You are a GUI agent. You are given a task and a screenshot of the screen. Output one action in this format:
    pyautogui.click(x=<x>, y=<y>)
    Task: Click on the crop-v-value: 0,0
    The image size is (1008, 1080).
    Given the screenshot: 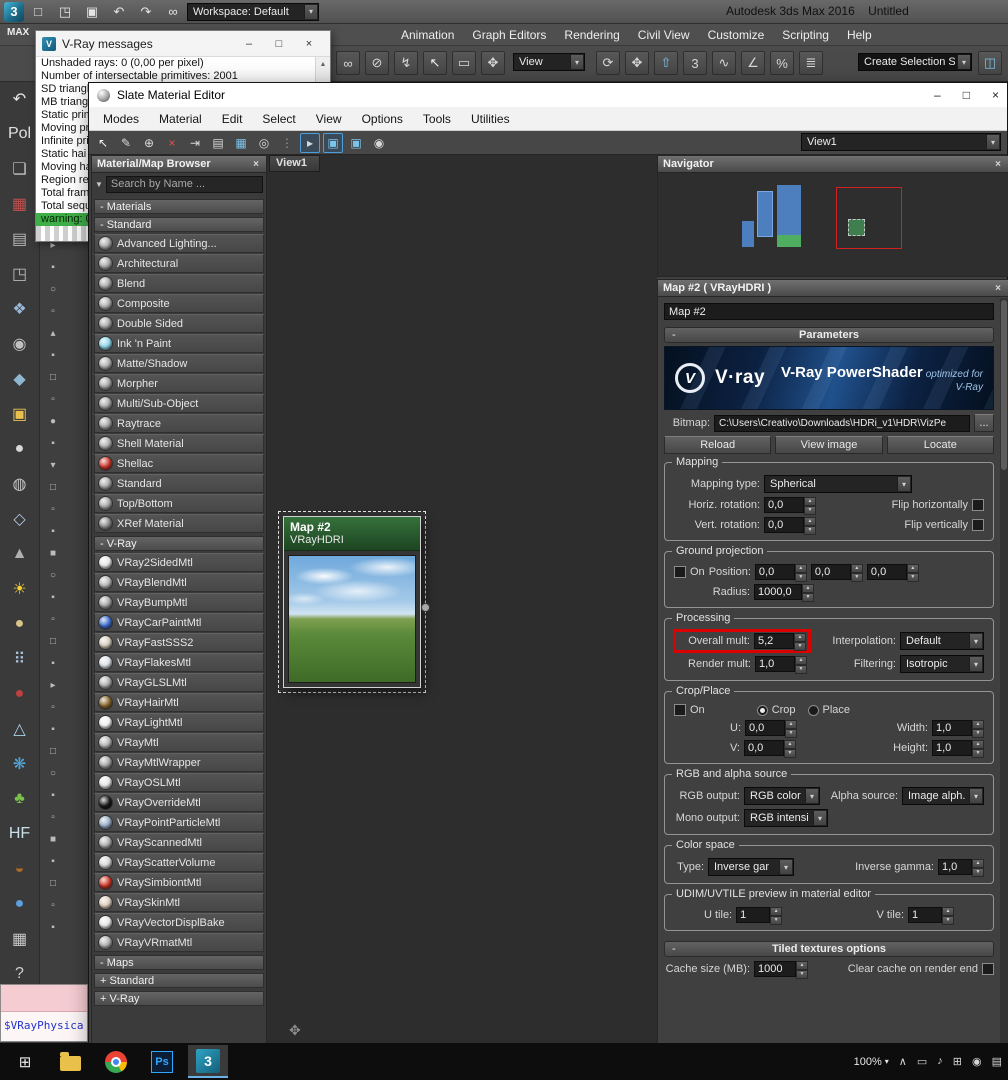 What is the action you would take?
    pyautogui.click(x=764, y=748)
    